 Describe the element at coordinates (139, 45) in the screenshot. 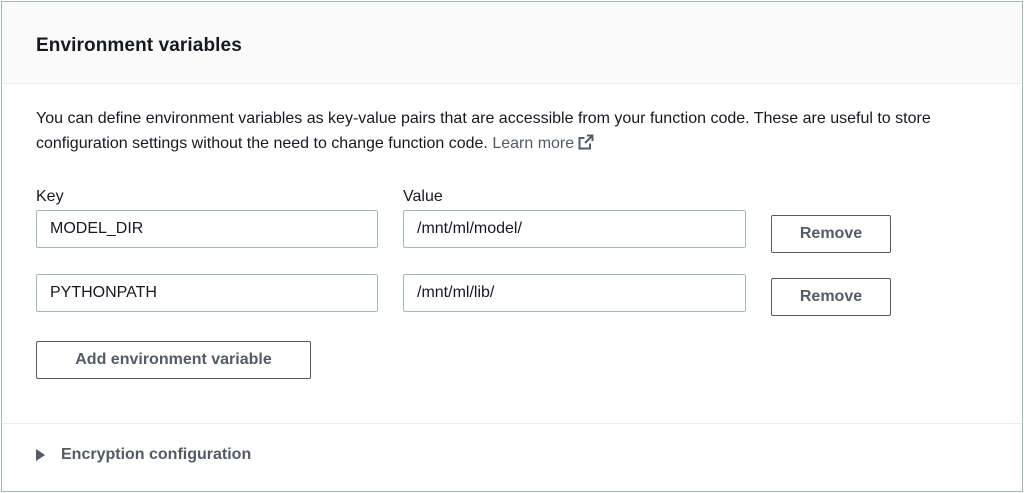

I see `panel-title: Environment variables` at that location.